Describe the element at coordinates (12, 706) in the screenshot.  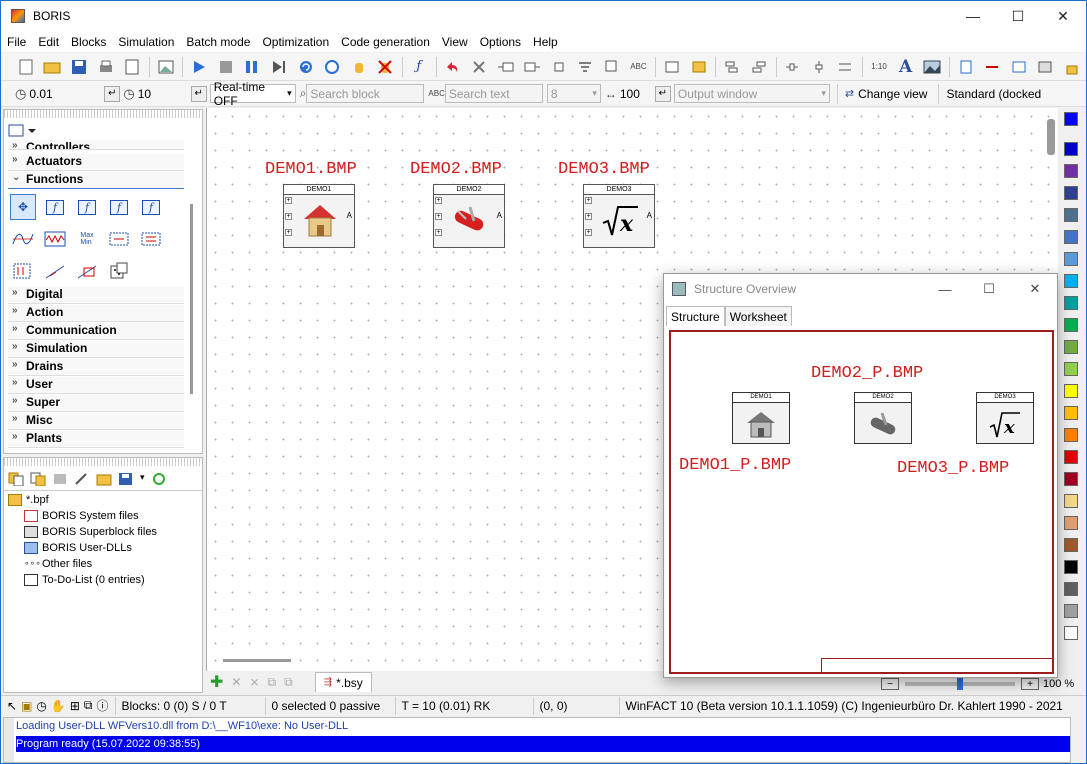
I see `cursor-icon: ↖` at that location.